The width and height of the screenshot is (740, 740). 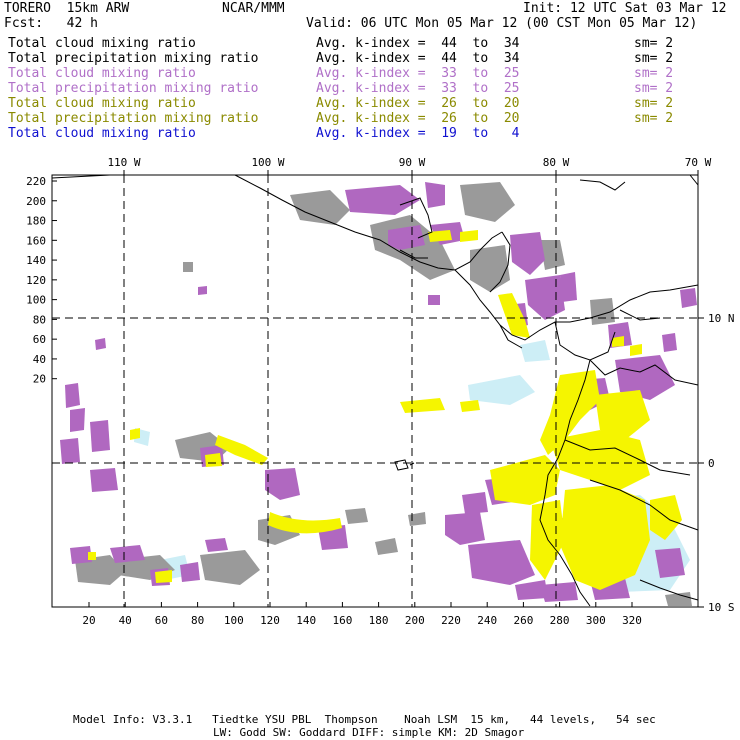 I want to click on x-tick-label: 100, so click(x=234, y=620).